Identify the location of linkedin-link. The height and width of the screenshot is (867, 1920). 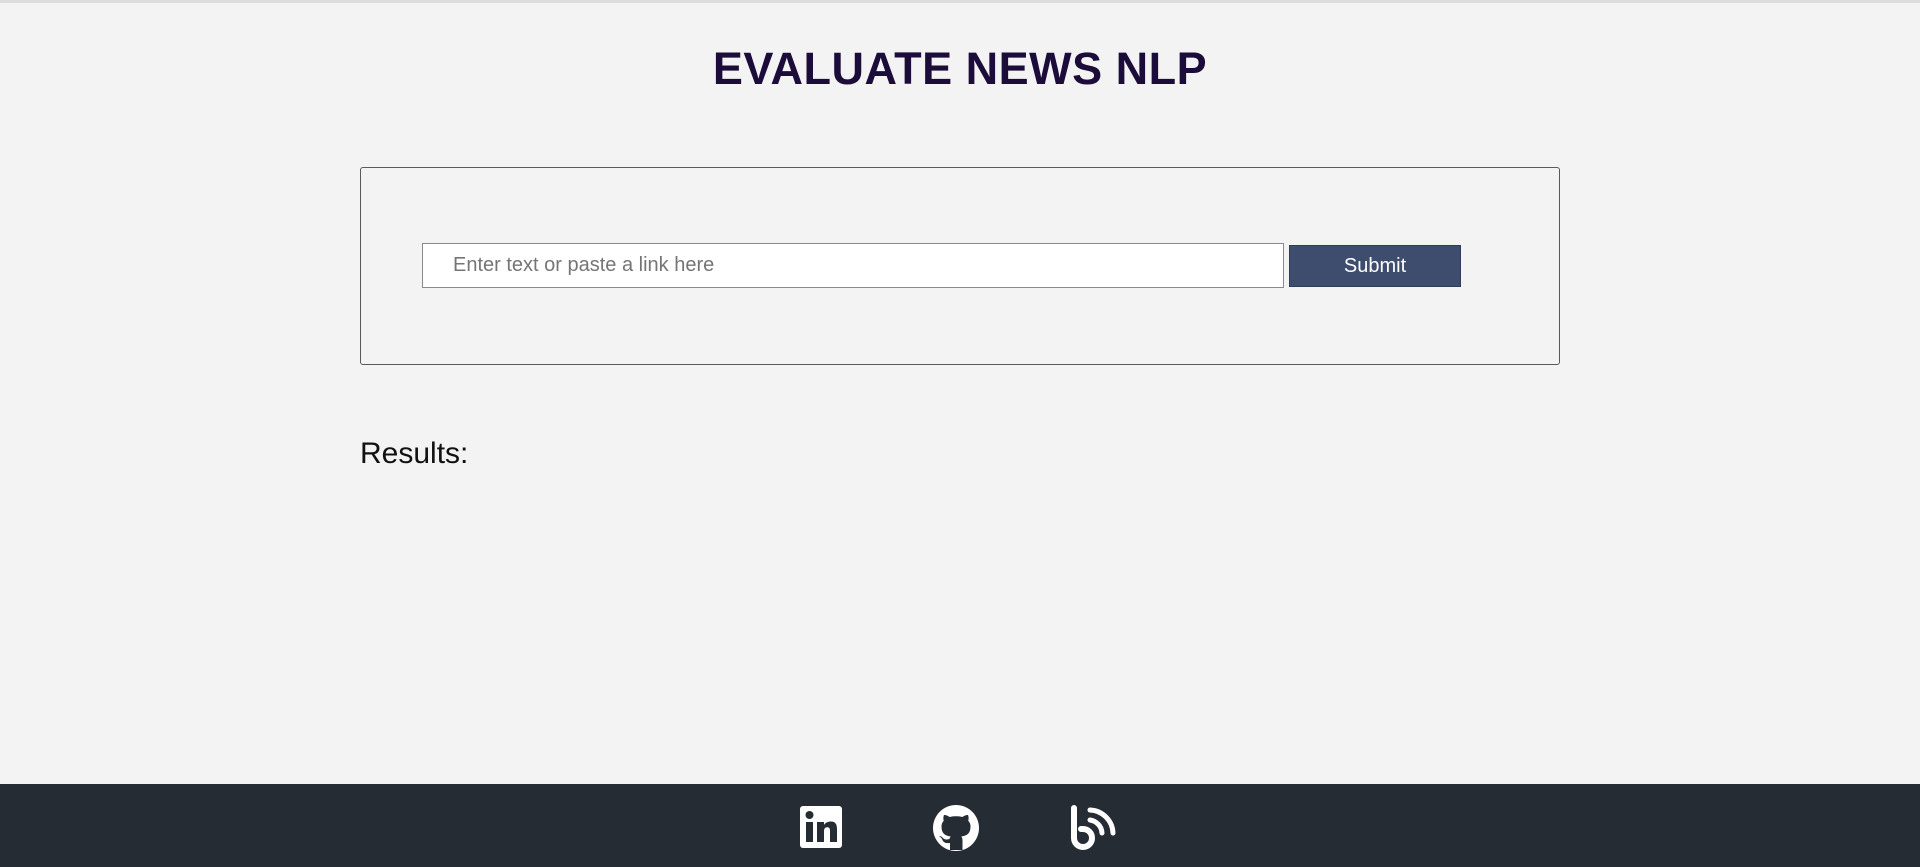
(823, 828).